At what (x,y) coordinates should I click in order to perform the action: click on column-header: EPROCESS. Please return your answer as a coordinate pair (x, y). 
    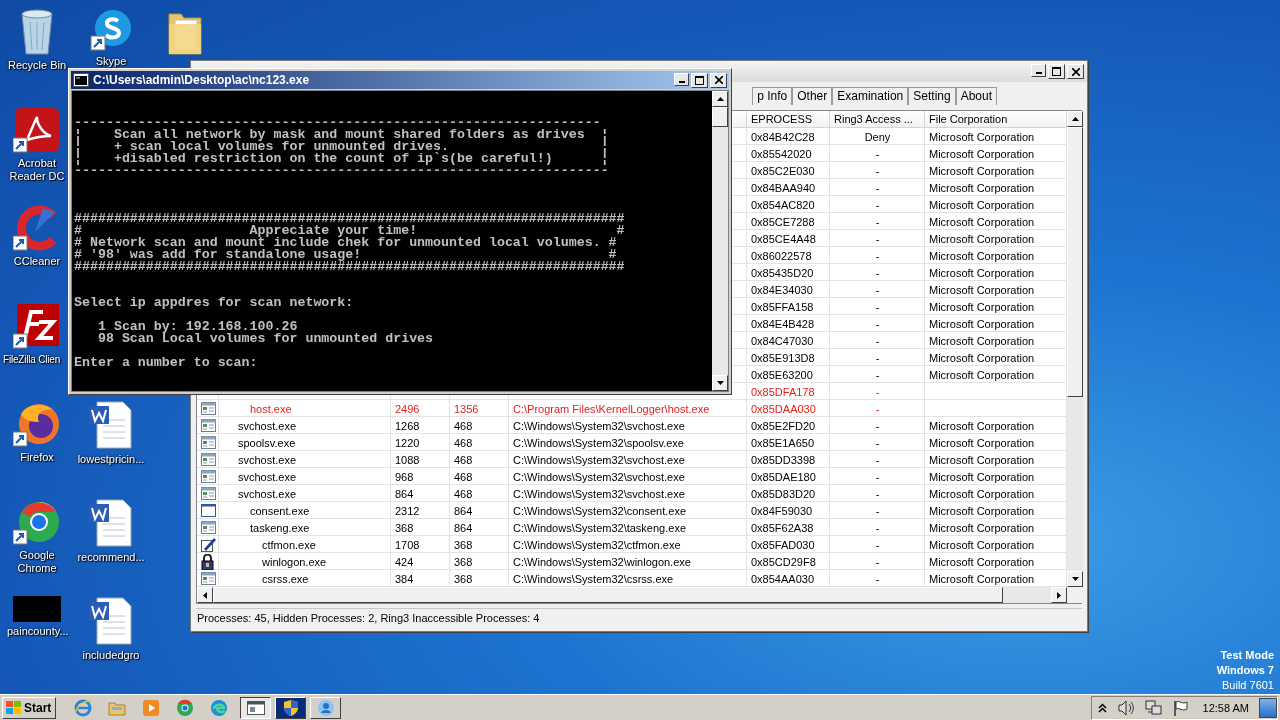
    Looking at the image, I should click on (788, 119).